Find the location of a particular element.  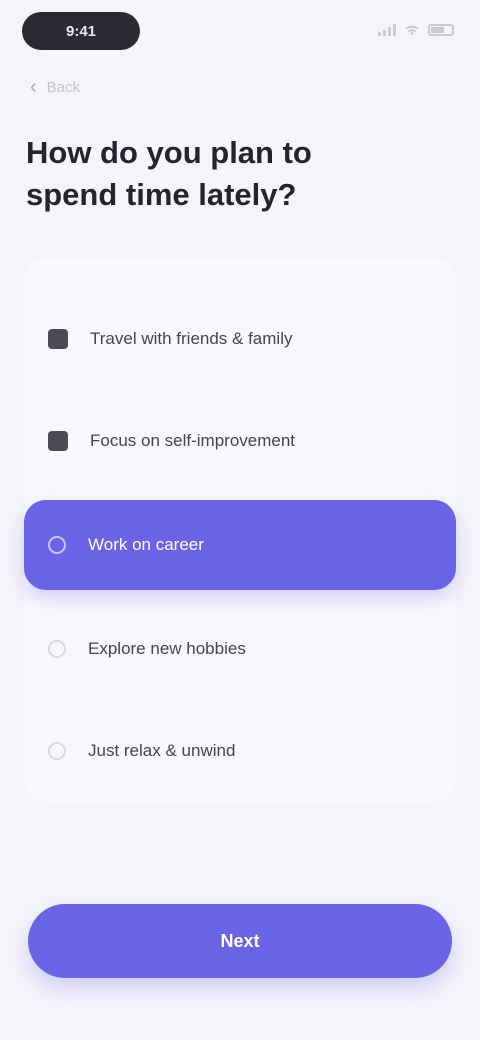

chevron-left-icon: ‹ is located at coordinates (33, 87).